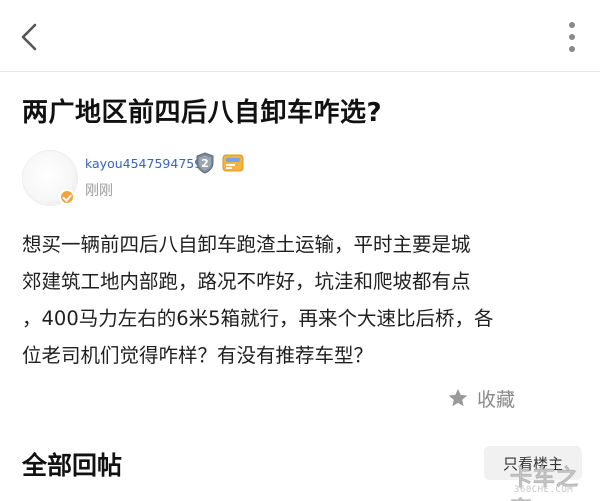 This screenshot has width=600, height=501. Describe the element at coordinates (548, 479) in the screenshot. I see `watermark-logo: 卡车之家 360CHE.COM` at that location.